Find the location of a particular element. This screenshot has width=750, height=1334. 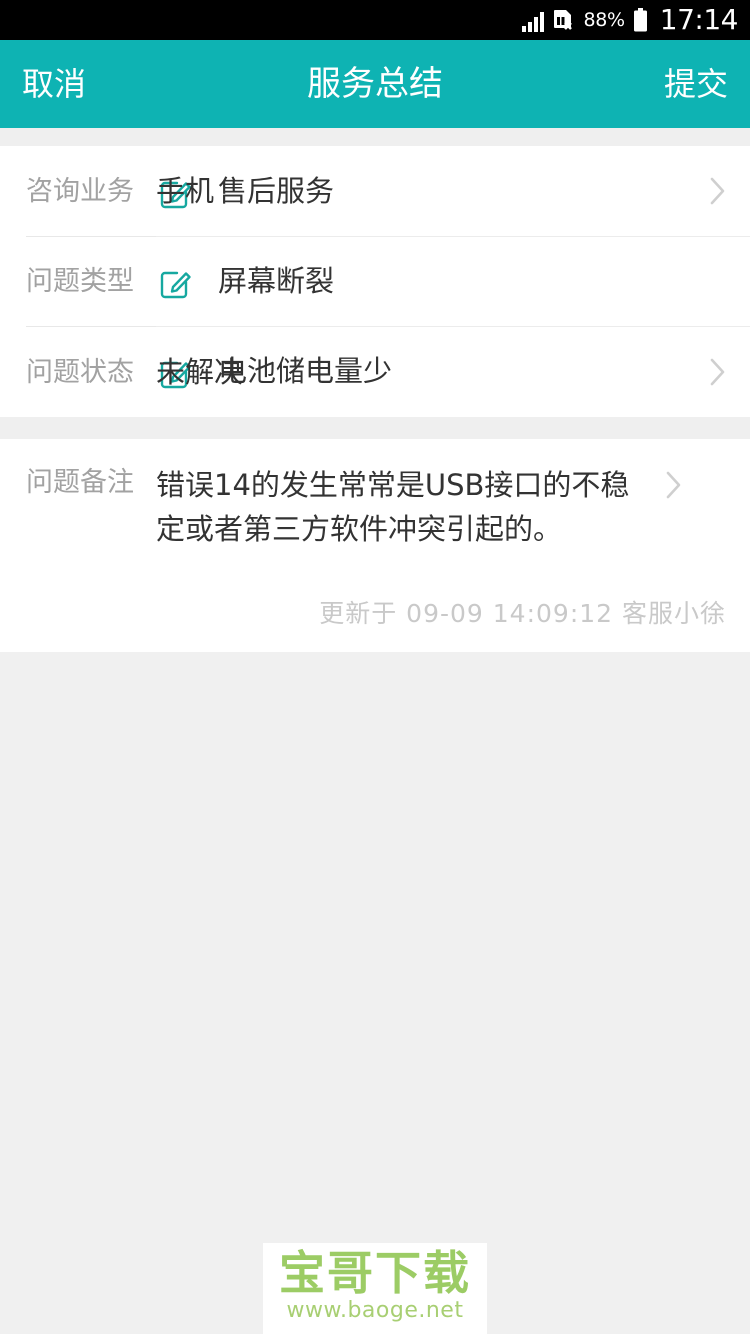

label-problem-type: 问题类型 is located at coordinates (80, 281).